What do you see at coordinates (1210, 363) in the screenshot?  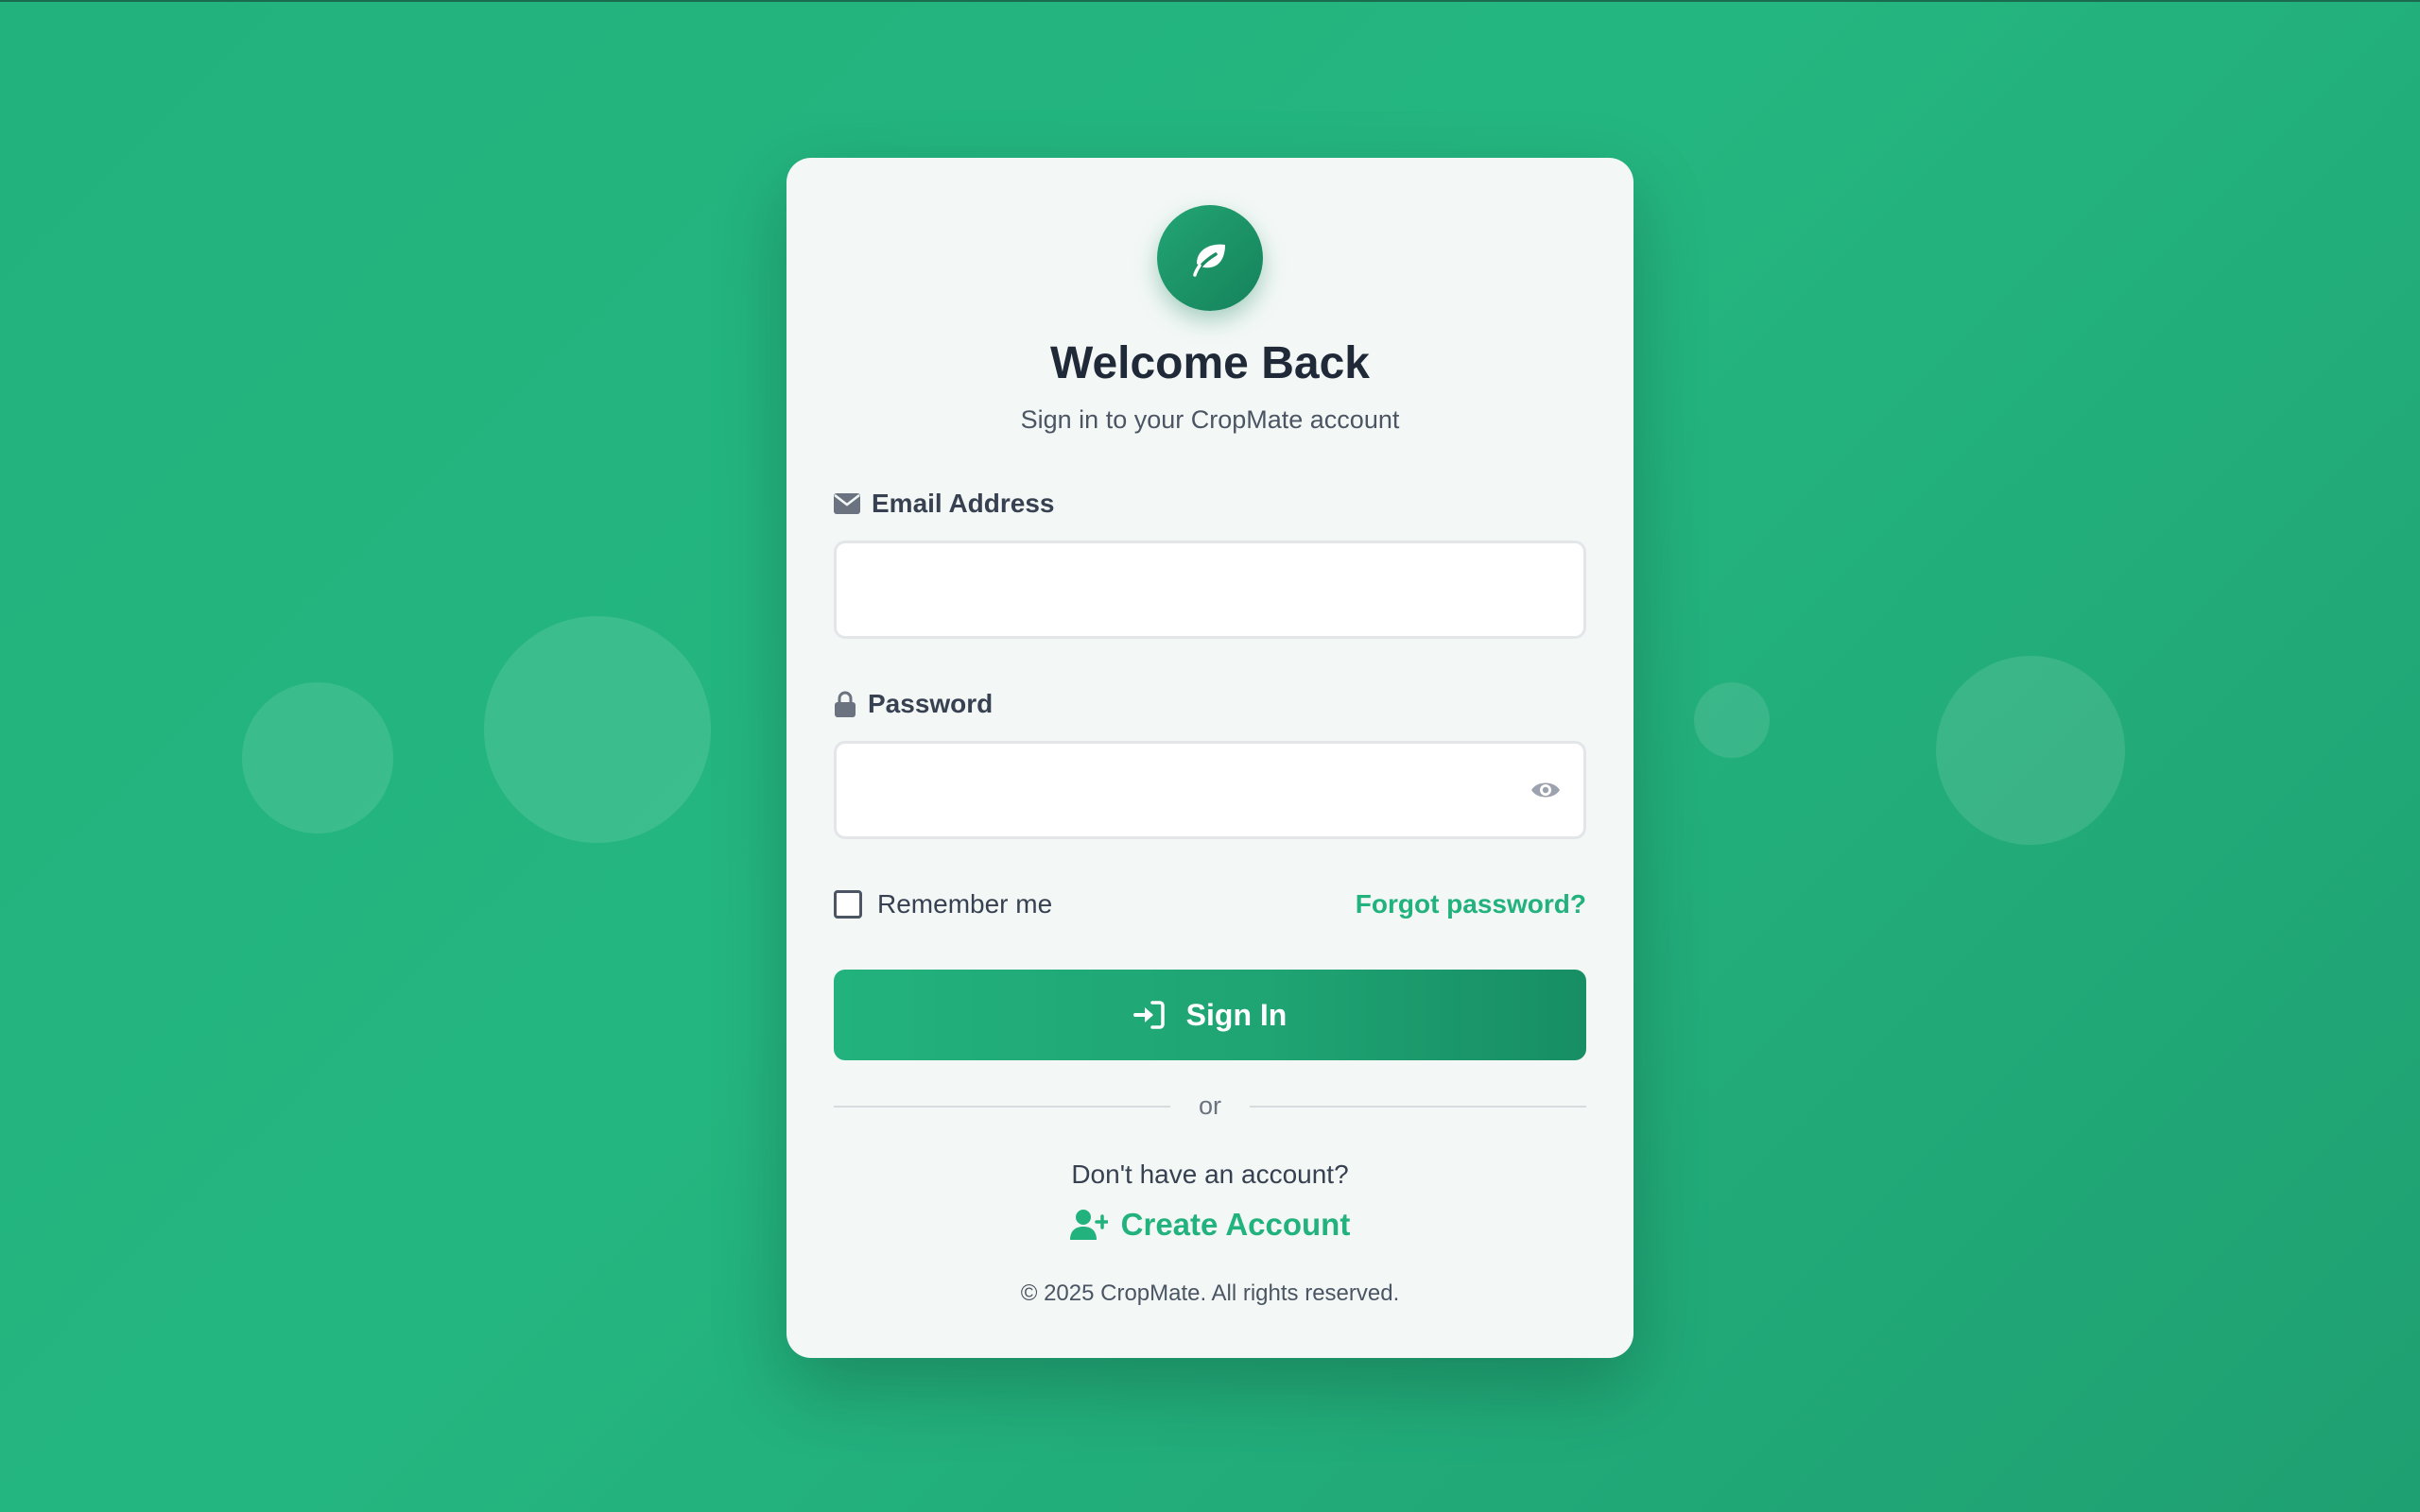 I see `page-title: Welcome Back` at bounding box center [1210, 363].